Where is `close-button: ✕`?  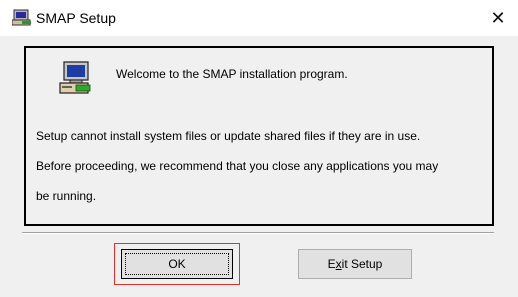 close-button: ✕ is located at coordinates (498, 18).